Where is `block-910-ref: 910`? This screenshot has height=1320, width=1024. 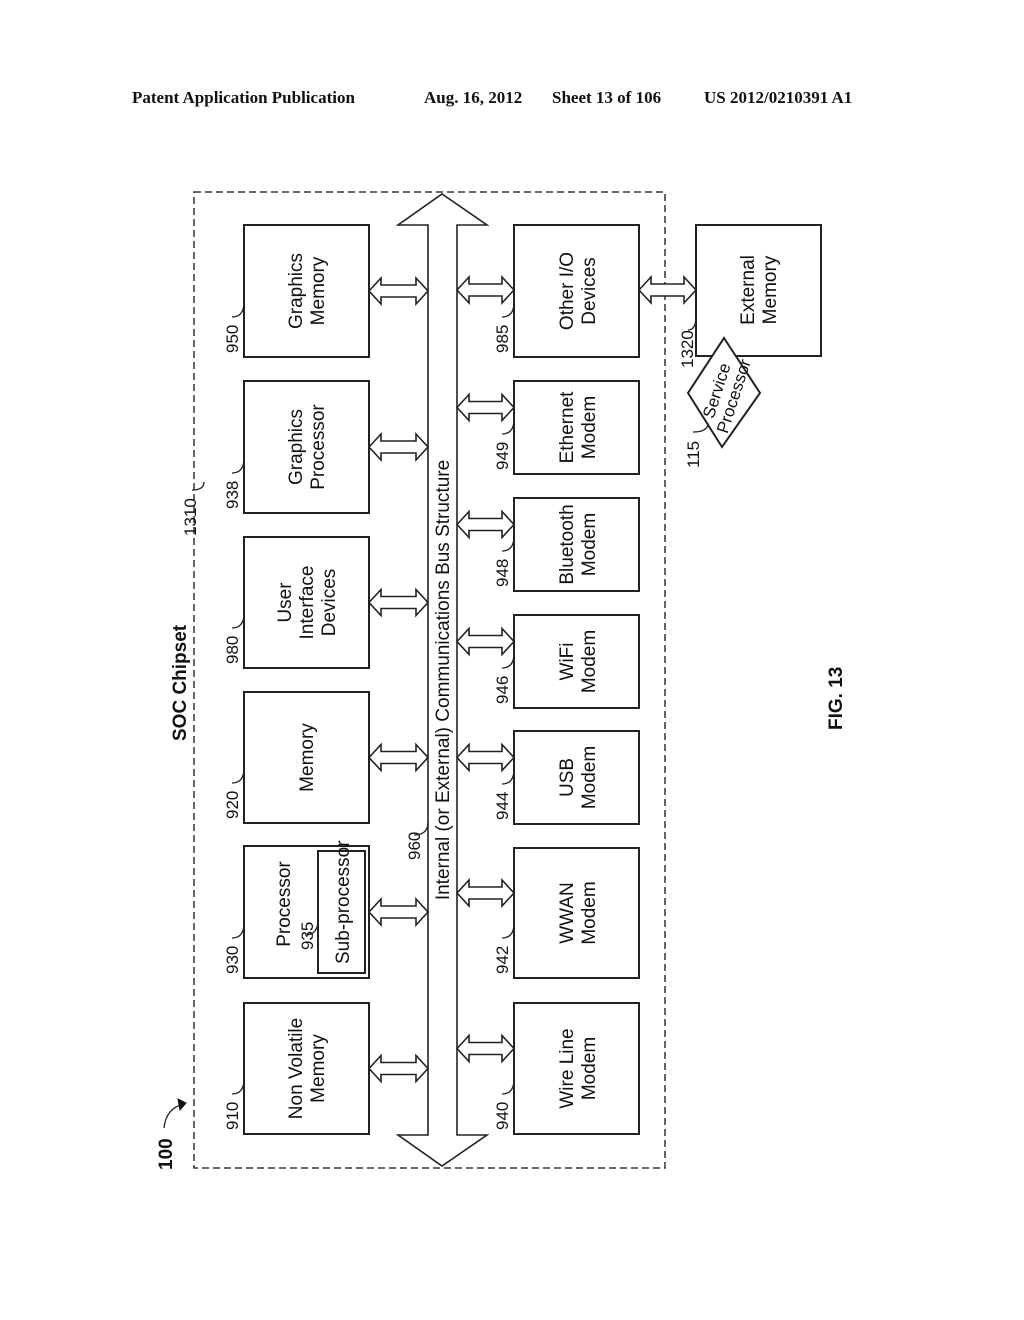 block-910-ref: 910 is located at coordinates (232, 1116).